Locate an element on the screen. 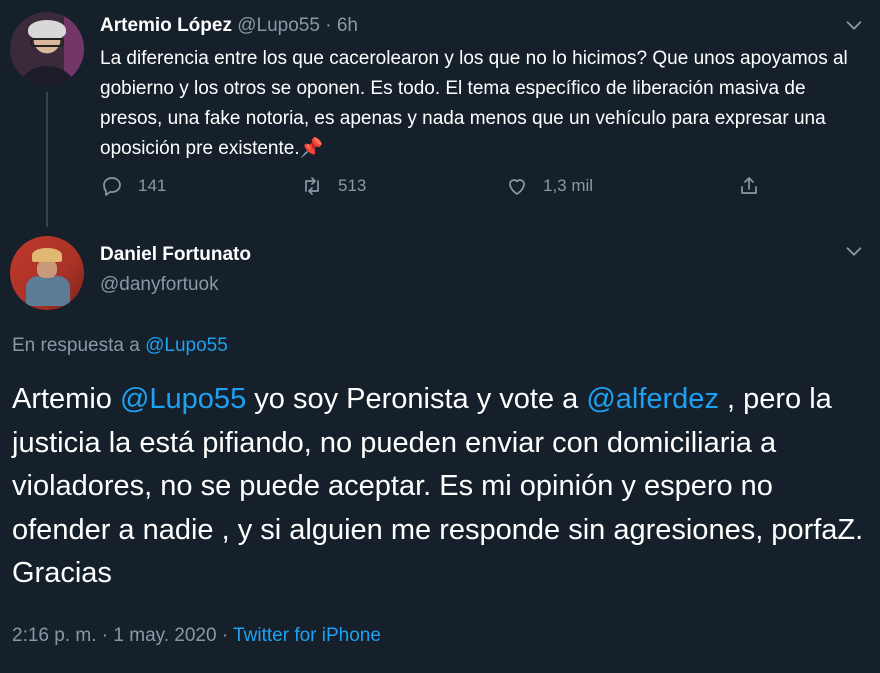 The width and height of the screenshot is (880, 673). tweet-actions: 141 513 1,3 mil is located at coordinates (480, 190).